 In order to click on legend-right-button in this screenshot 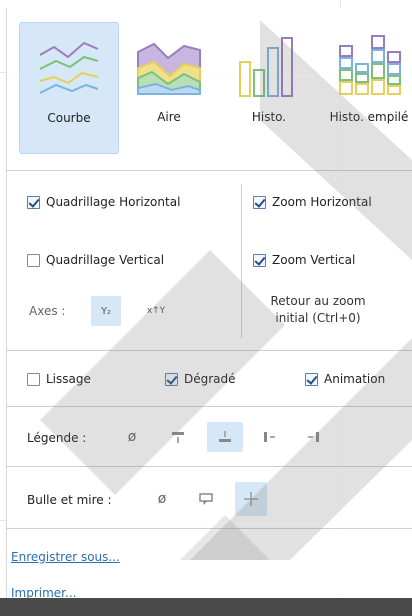, I will do `click(314, 437)`.